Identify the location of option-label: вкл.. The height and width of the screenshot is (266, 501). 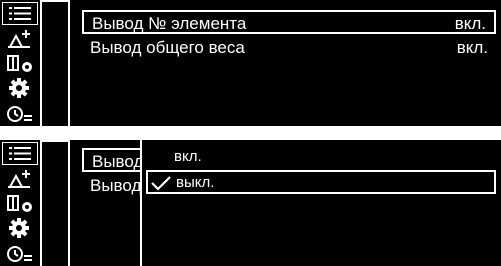
(188, 156).